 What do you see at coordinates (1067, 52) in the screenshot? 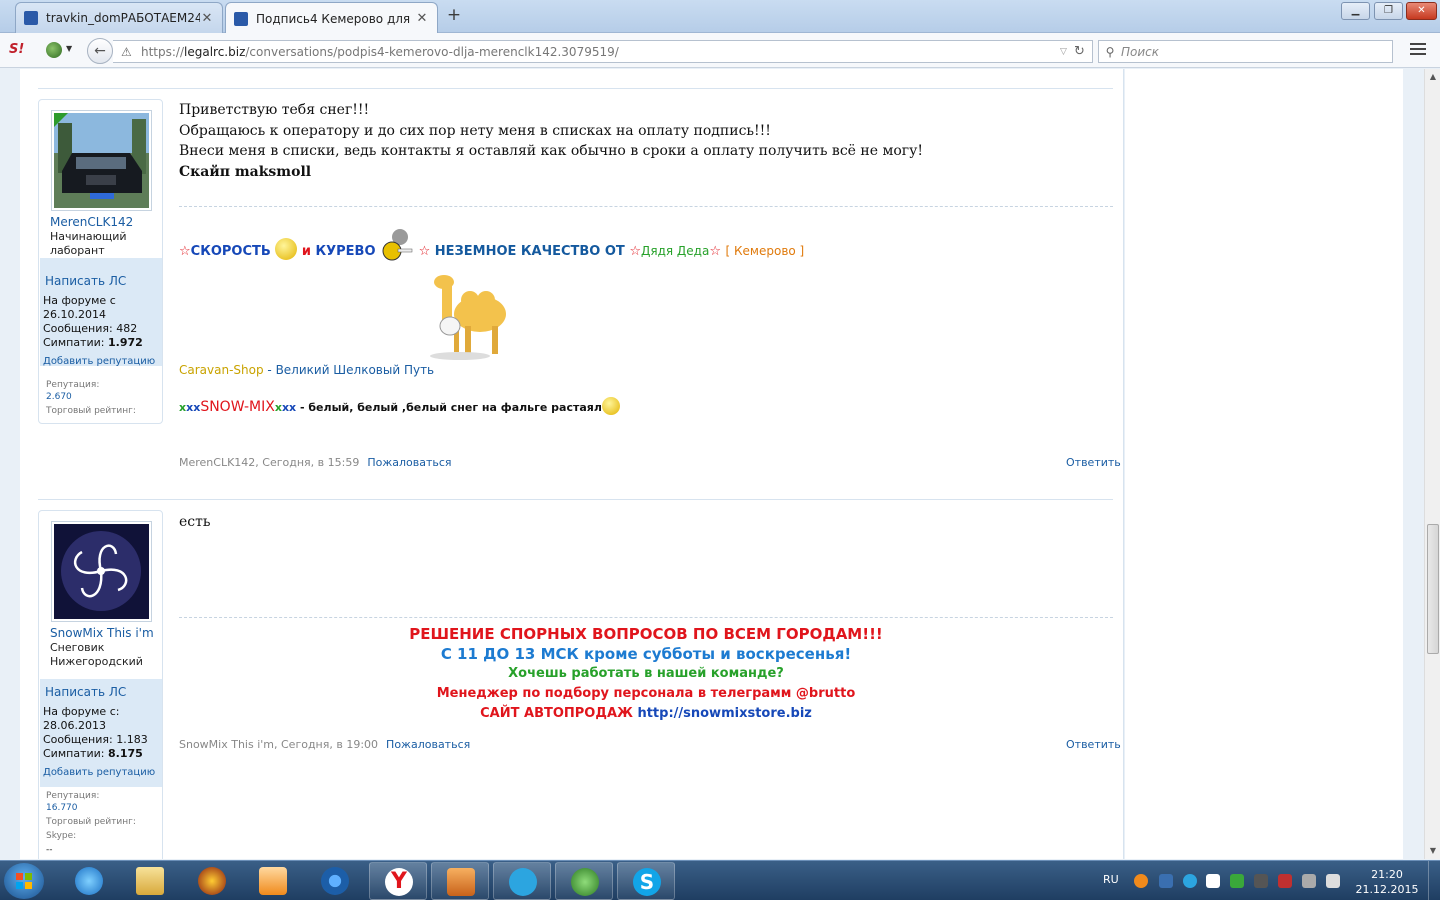
I see `url-history-dropdown-icon: ▽` at bounding box center [1067, 52].